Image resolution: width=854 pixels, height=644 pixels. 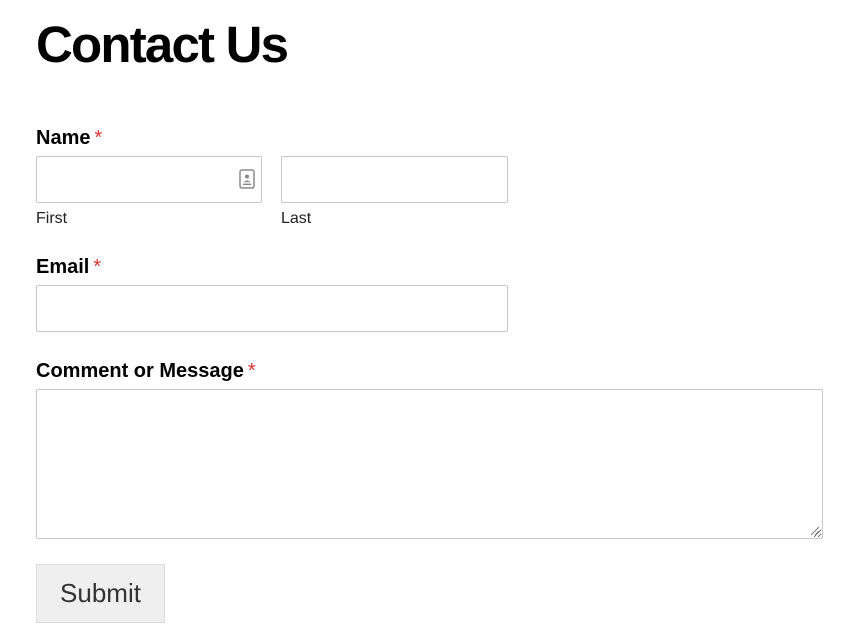 What do you see at coordinates (52, 218) in the screenshot?
I see `first-name-sublabel: First` at bounding box center [52, 218].